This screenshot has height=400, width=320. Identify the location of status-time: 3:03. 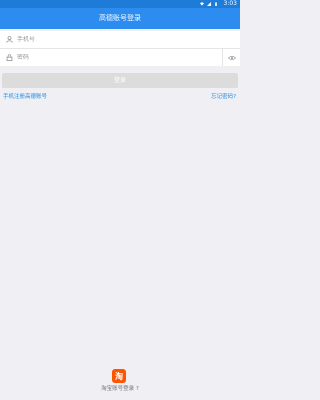
(230, 3).